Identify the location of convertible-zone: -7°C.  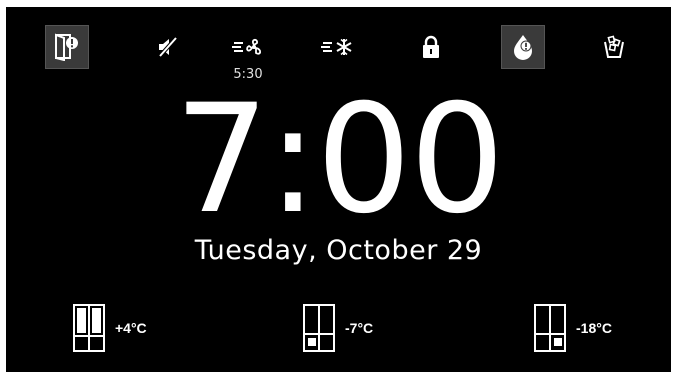
(338, 328).